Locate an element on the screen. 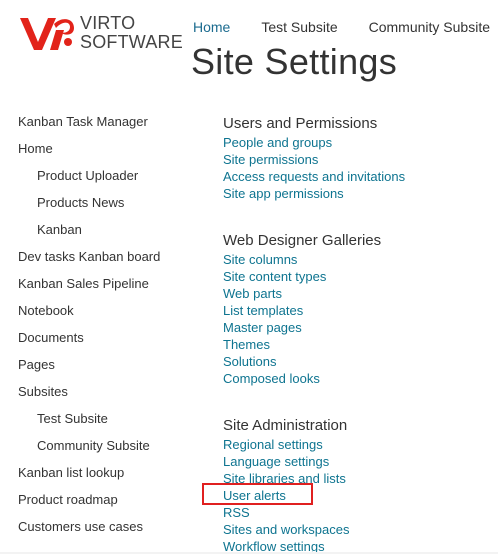 The image size is (498, 554). top-nav-tab-home: Home is located at coordinates (211, 27).